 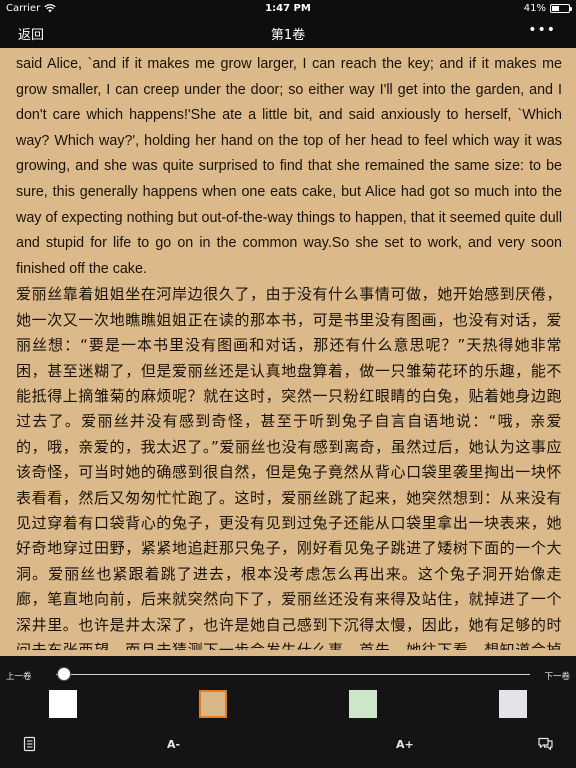 What do you see at coordinates (64, 674) in the screenshot?
I see `progress-slider-thumb` at bounding box center [64, 674].